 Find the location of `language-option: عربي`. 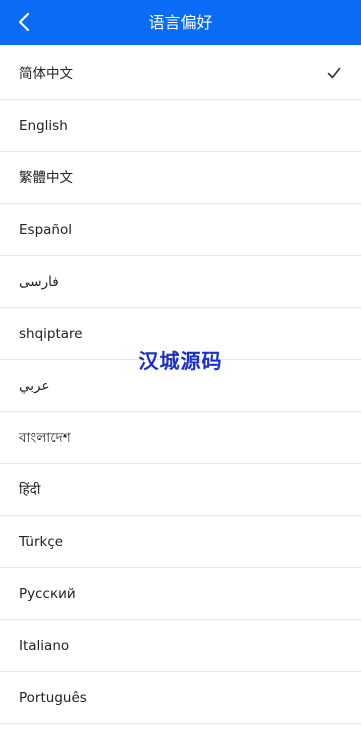

language-option: عربي is located at coordinates (180, 386).